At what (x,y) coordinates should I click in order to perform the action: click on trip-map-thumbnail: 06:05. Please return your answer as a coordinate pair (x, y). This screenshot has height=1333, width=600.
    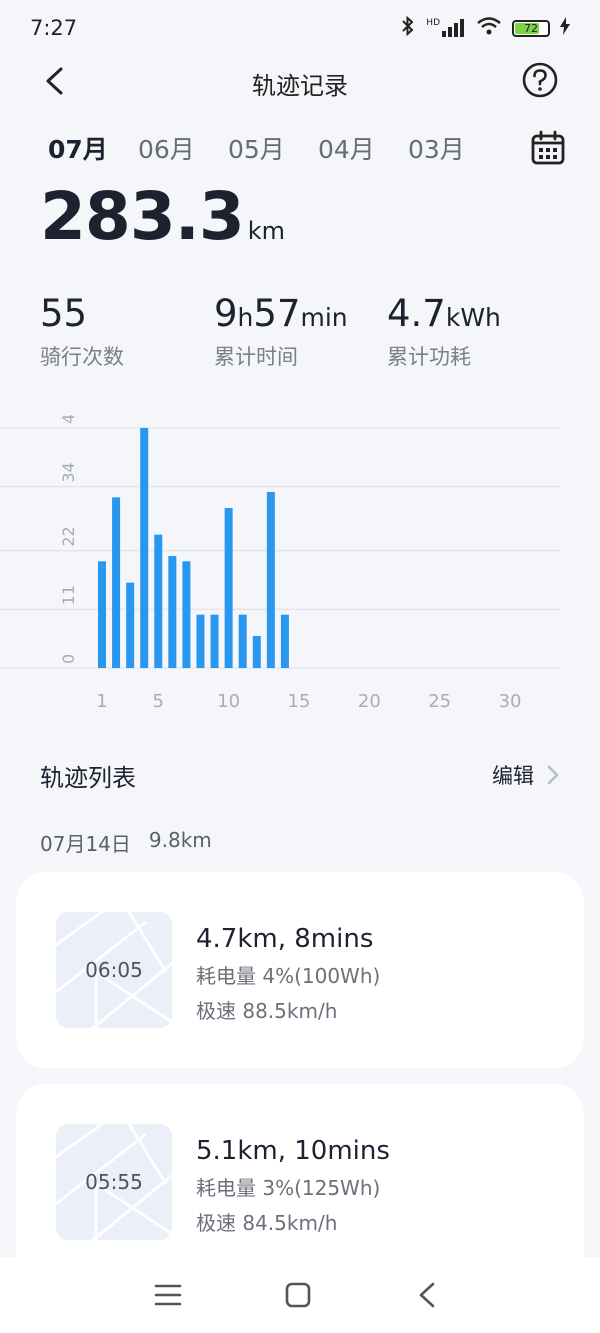
    Looking at the image, I should click on (114, 970).